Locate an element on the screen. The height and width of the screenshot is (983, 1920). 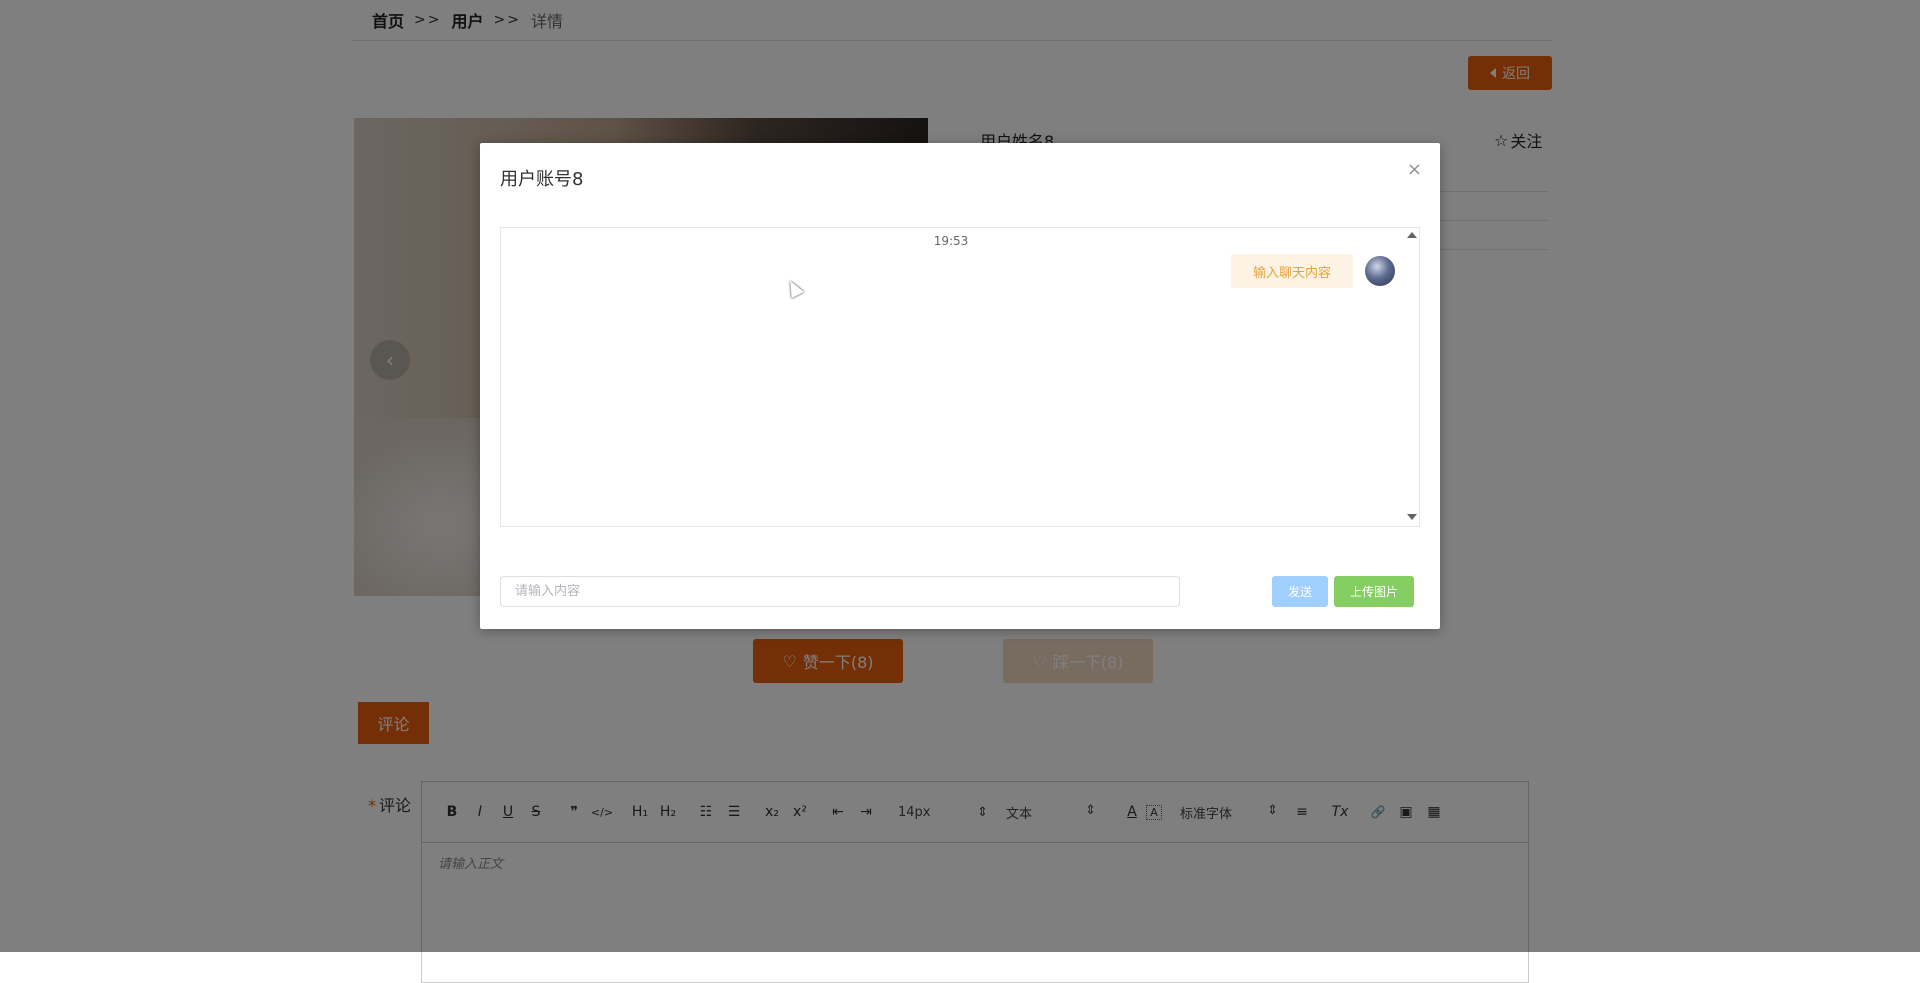
chat-bubble: 输入聊天内容 is located at coordinates (1291, 271).